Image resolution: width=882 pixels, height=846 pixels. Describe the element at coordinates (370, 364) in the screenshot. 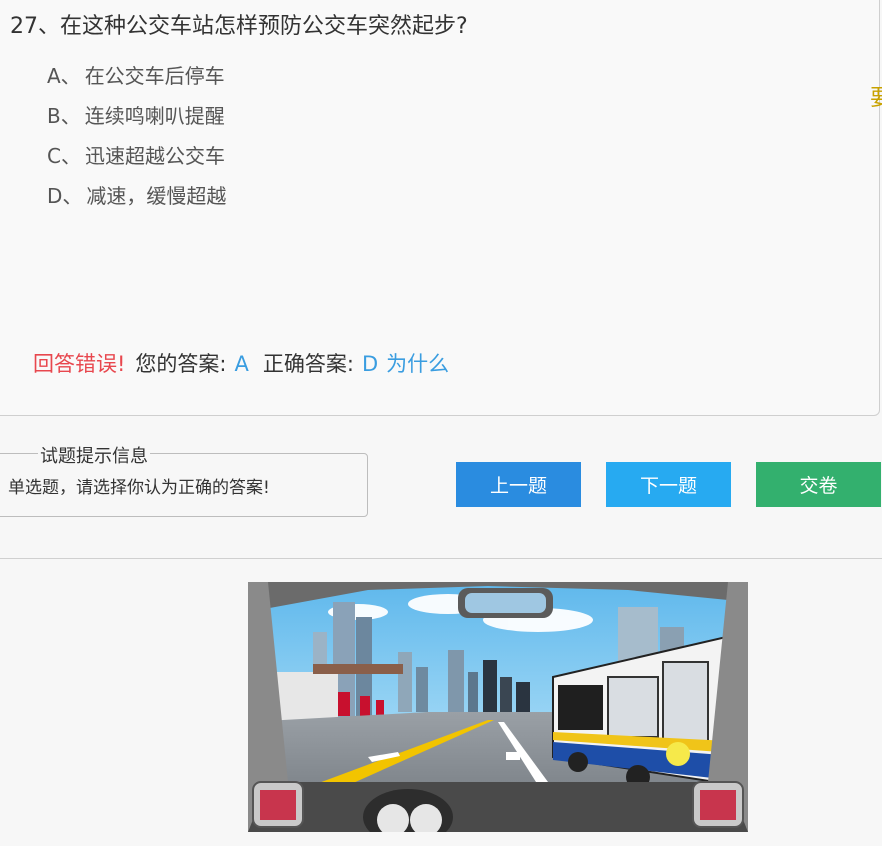

I see `correct-answer-value: D` at that location.